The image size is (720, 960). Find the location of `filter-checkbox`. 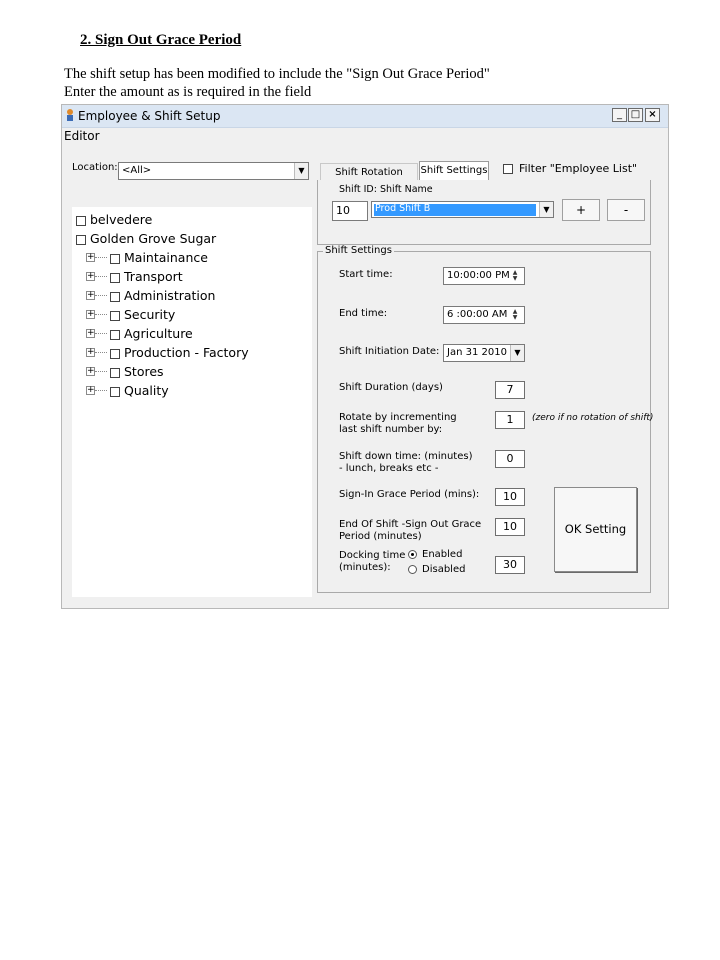

filter-checkbox is located at coordinates (508, 169).